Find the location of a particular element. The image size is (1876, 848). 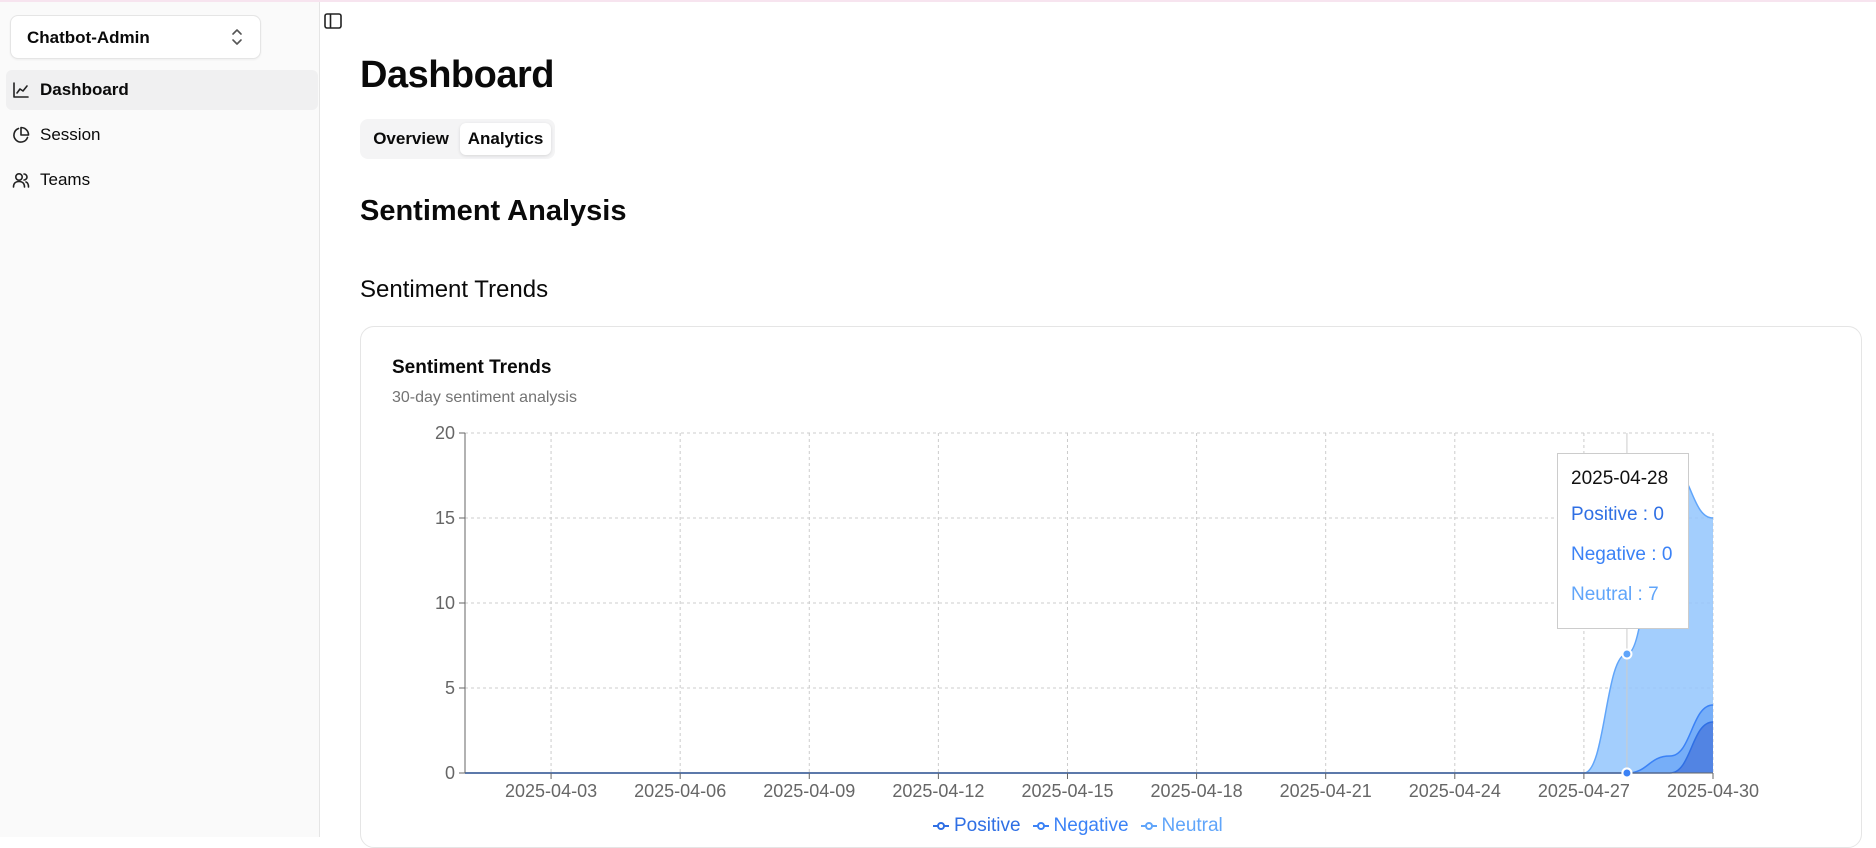

x-tick-label: 2025-04-03 is located at coordinates (551, 791).